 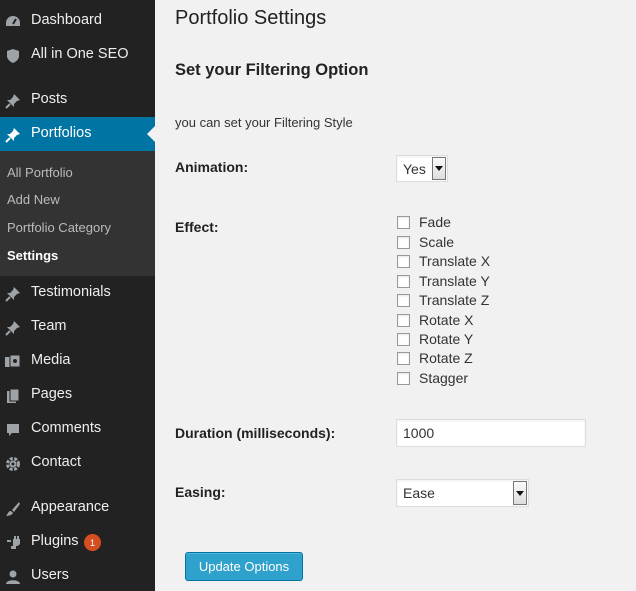 I want to click on pages-icon, so click(x=13, y=395).